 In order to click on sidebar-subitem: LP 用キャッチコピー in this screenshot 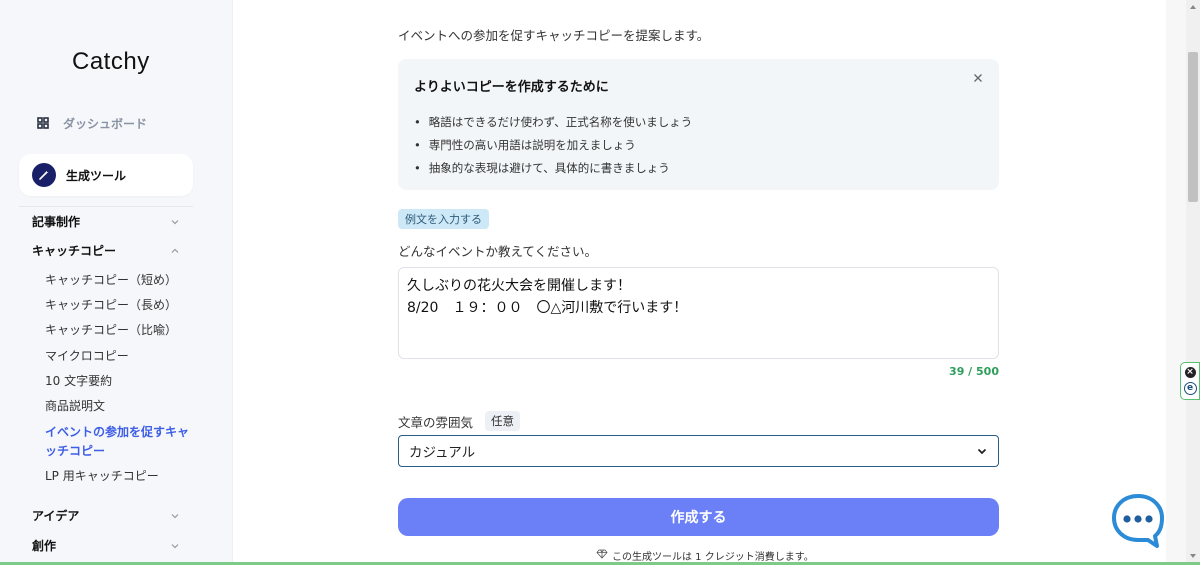, I will do `click(117, 476)`.